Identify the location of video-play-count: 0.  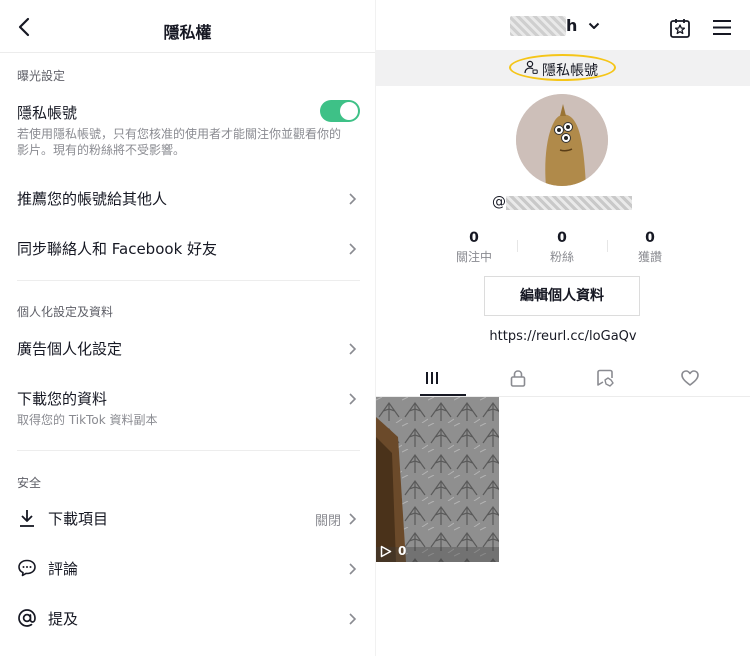
(402, 551).